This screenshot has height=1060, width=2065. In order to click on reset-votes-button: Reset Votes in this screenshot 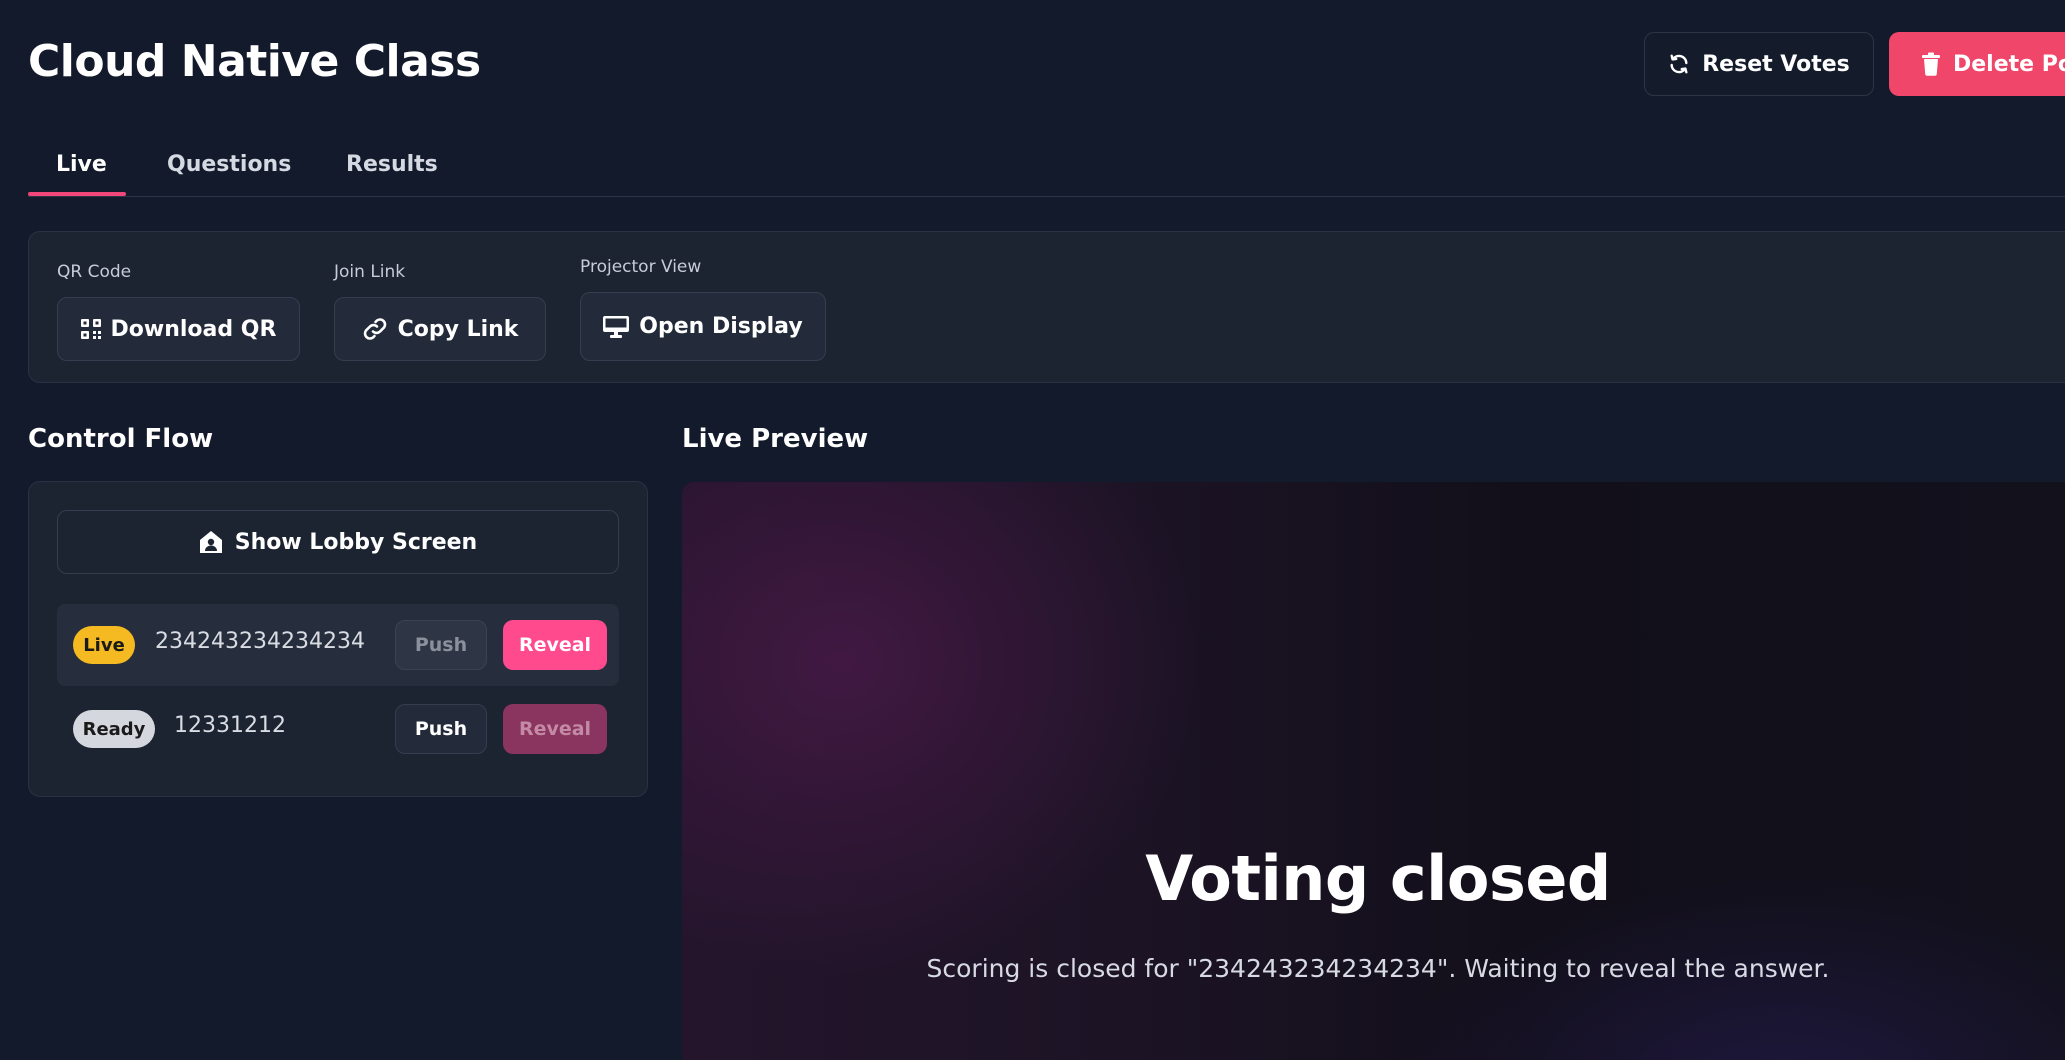, I will do `click(1759, 64)`.